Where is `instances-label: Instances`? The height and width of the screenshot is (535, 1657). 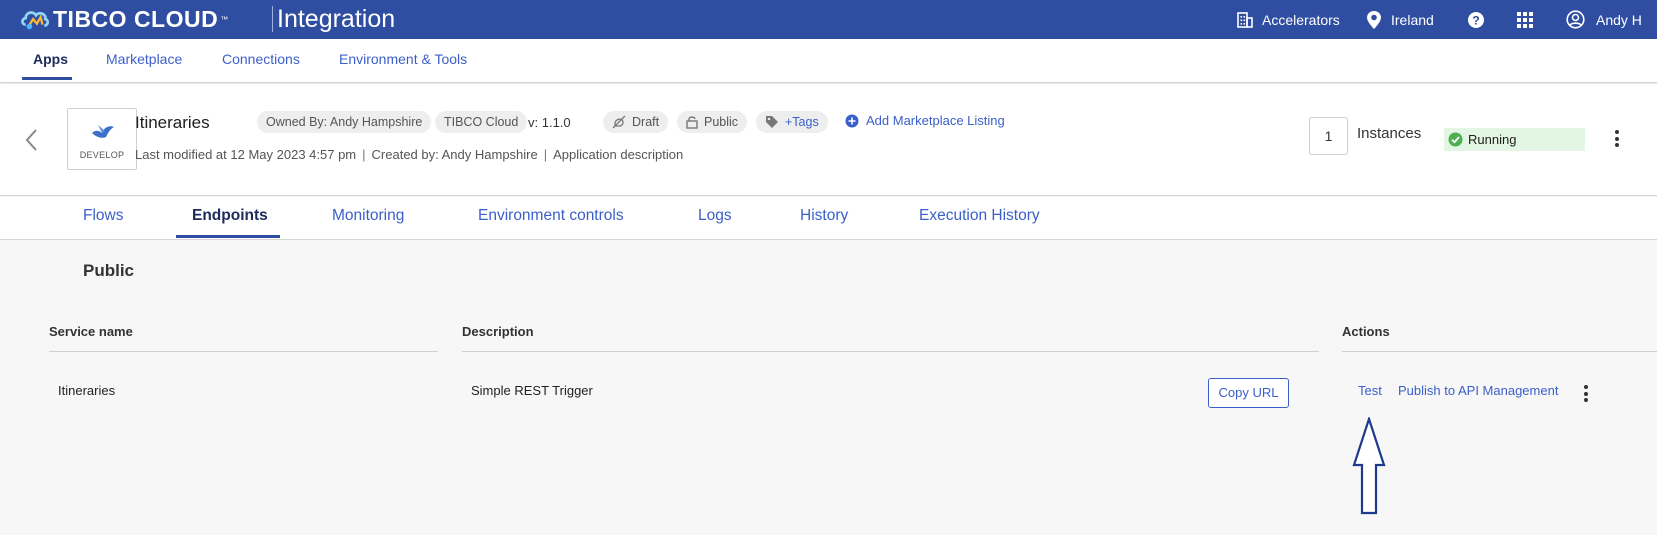
instances-label: Instances is located at coordinates (1389, 133).